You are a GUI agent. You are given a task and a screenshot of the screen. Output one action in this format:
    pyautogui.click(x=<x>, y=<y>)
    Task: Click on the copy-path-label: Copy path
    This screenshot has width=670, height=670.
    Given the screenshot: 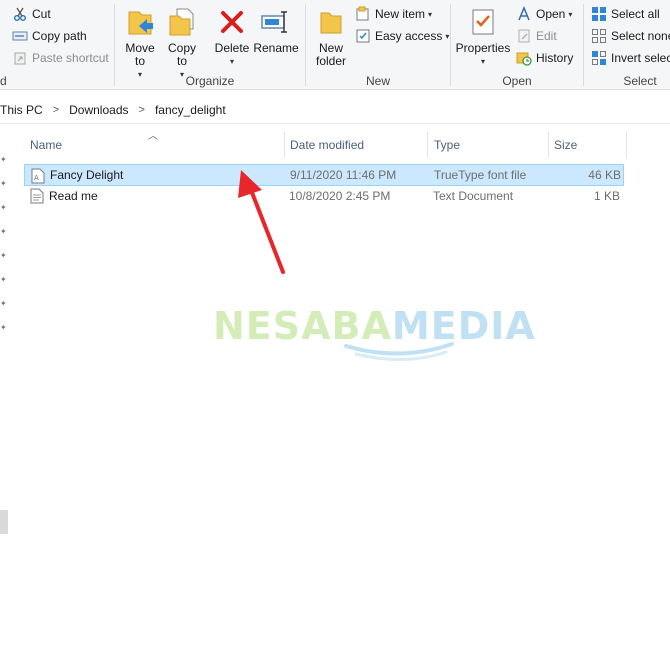 What is the action you would take?
    pyautogui.click(x=59, y=36)
    